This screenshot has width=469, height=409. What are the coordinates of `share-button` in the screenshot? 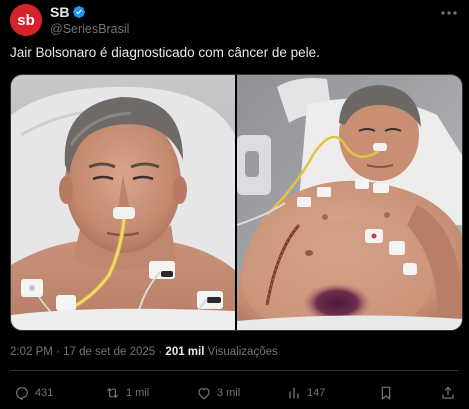 It's located at (448, 393).